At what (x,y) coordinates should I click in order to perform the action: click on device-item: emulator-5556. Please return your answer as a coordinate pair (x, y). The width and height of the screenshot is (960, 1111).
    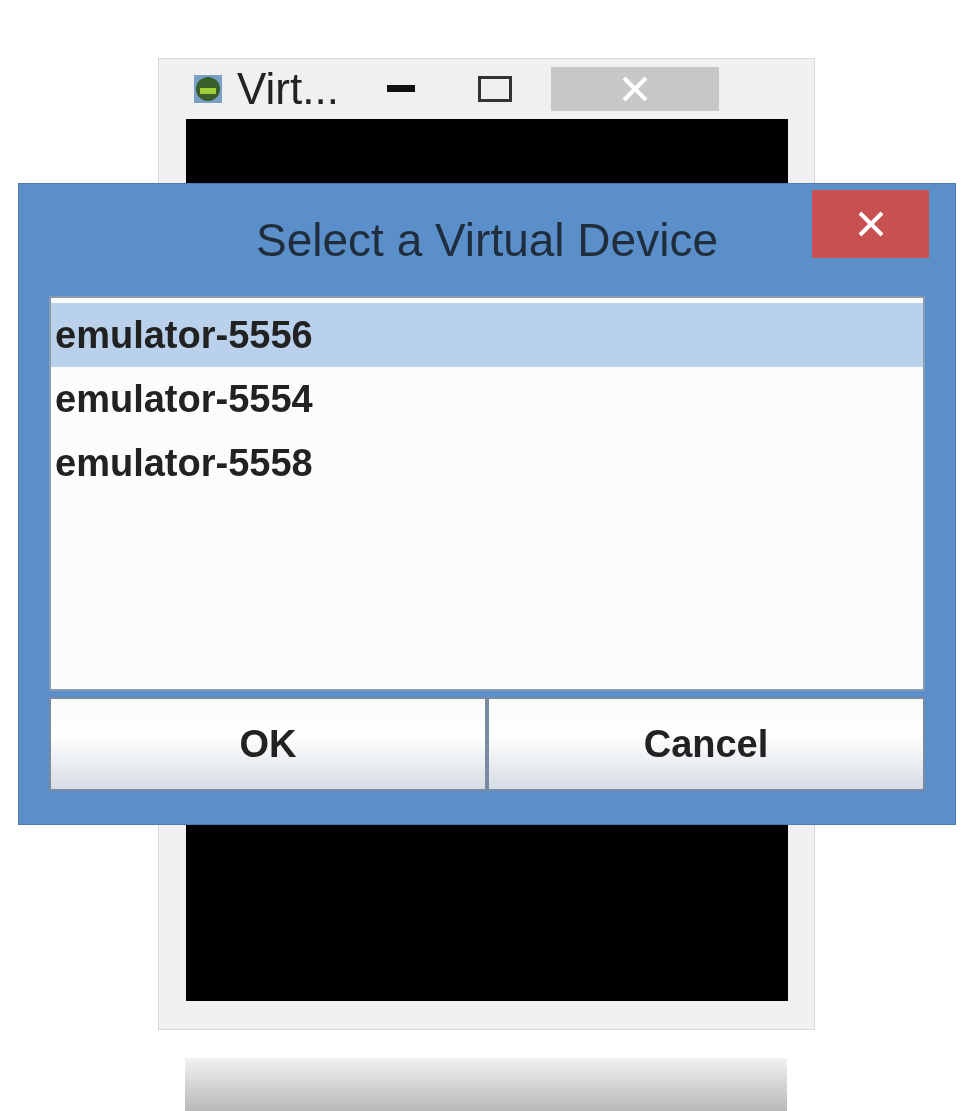
    Looking at the image, I should click on (487, 335).